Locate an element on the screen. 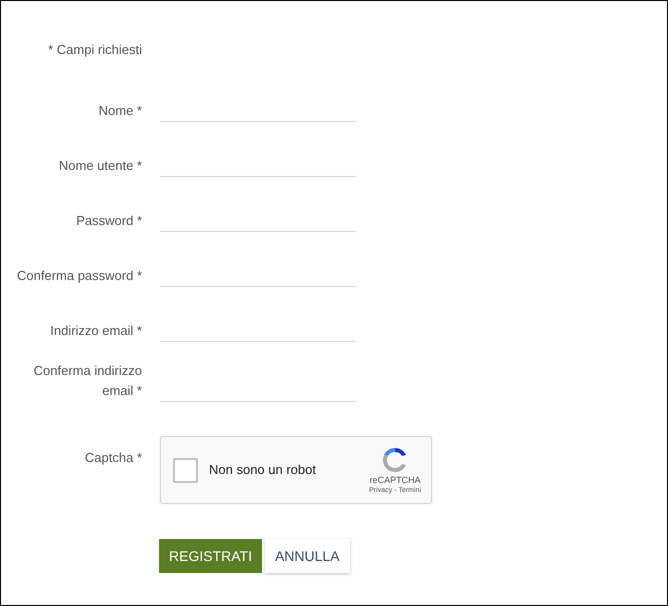 This screenshot has height=606, width=668. field-label: Conferma password * is located at coordinates (79, 276).